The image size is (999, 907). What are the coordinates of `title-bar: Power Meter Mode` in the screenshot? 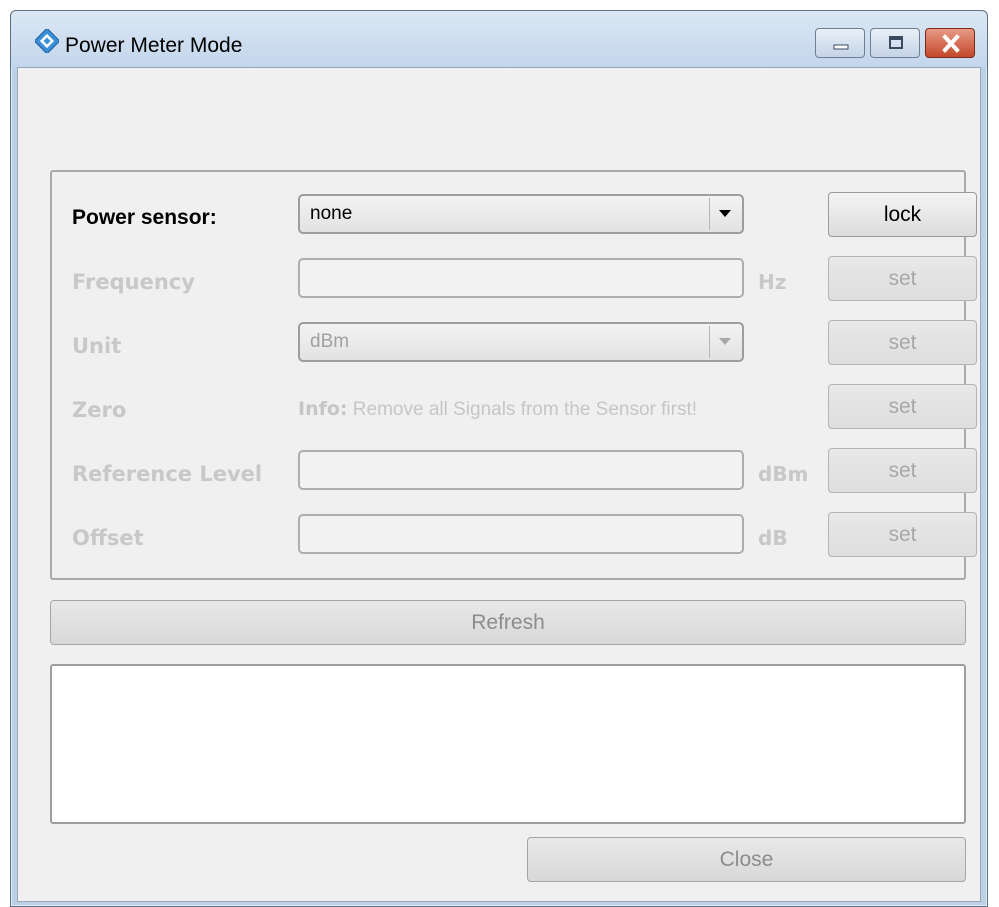 It's located at (499, 39).